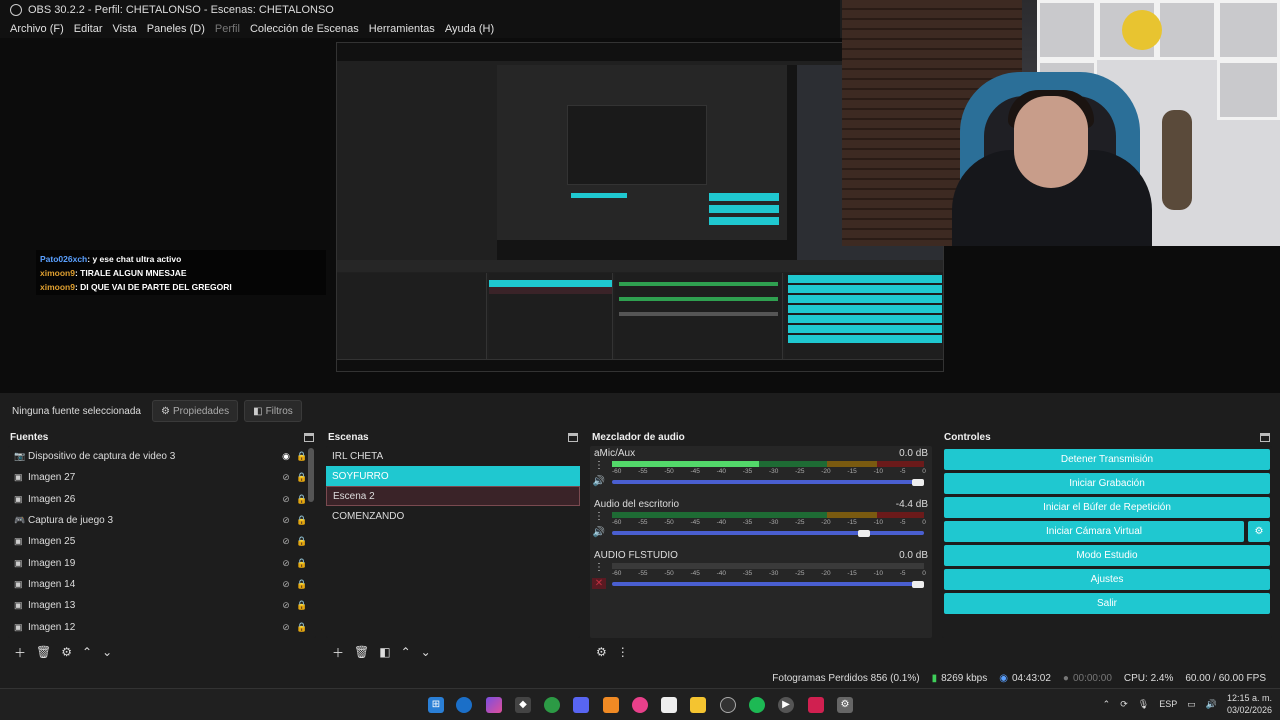 This screenshot has height=720, width=1280. What do you see at coordinates (1094, 531) in the screenshot?
I see `virtual-camera-button: Iniciar Cámara Virtual` at bounding box center [1094, 531].